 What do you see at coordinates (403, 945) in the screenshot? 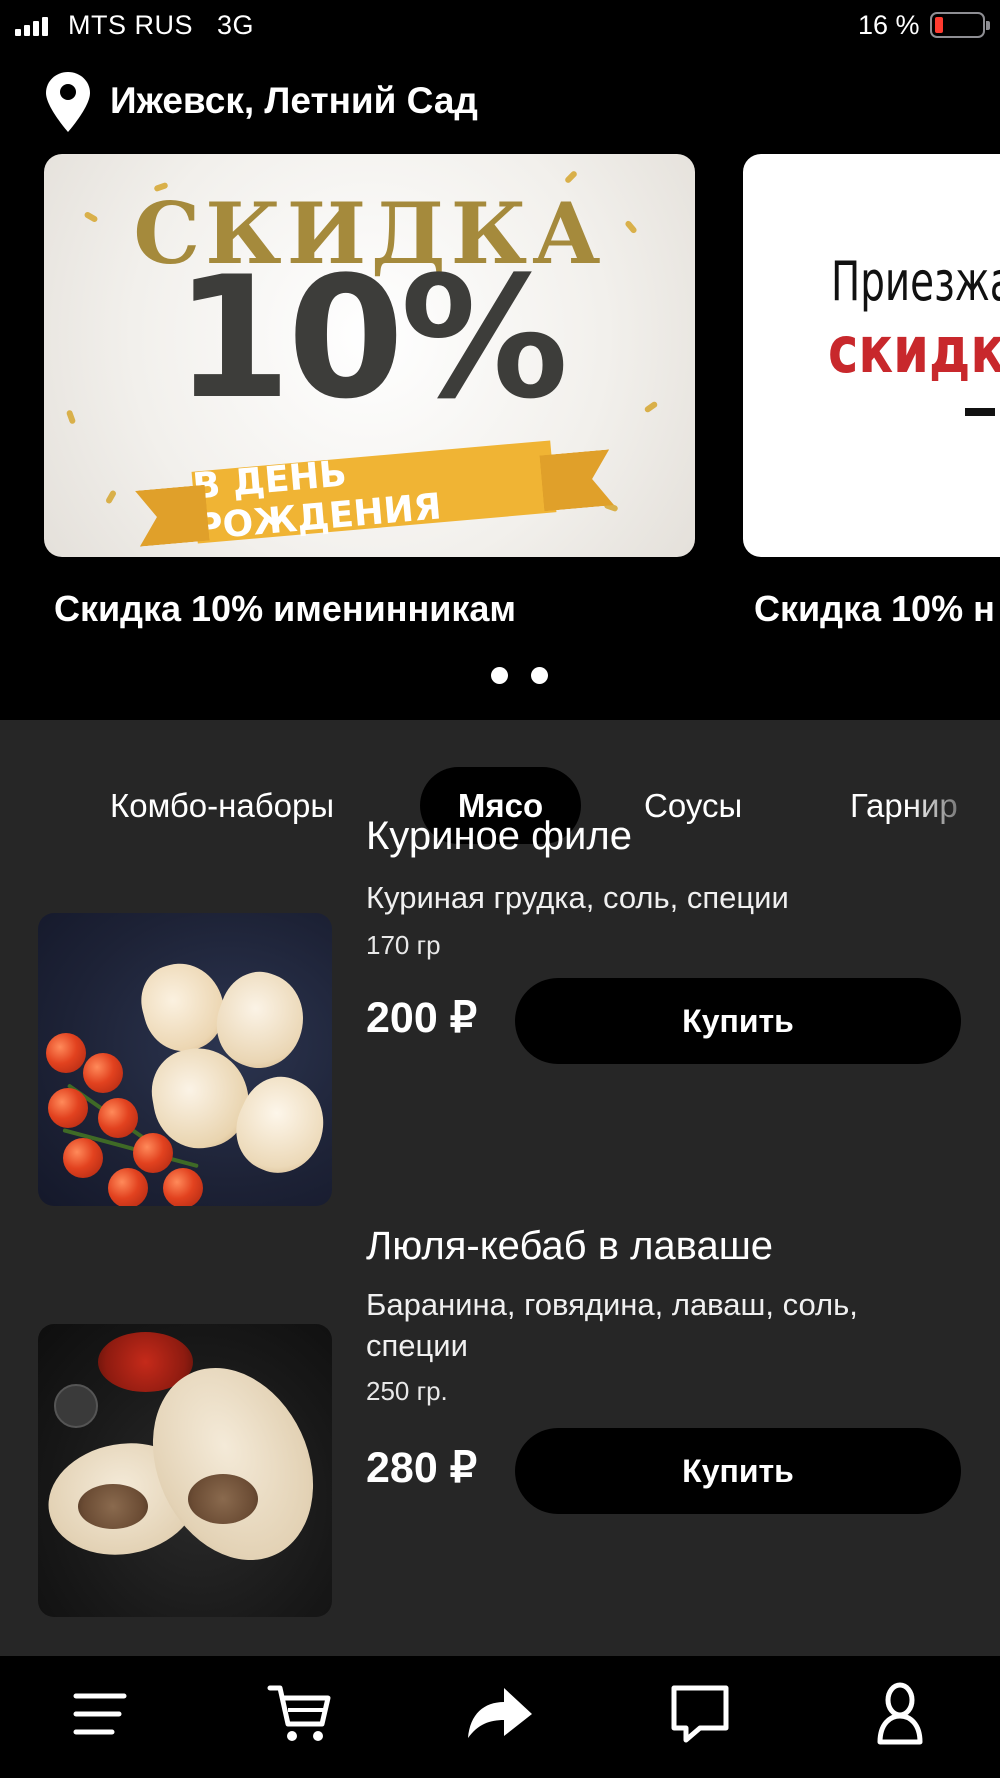
I see `product-weight: 170 гр` at bounding box center [403, 945].